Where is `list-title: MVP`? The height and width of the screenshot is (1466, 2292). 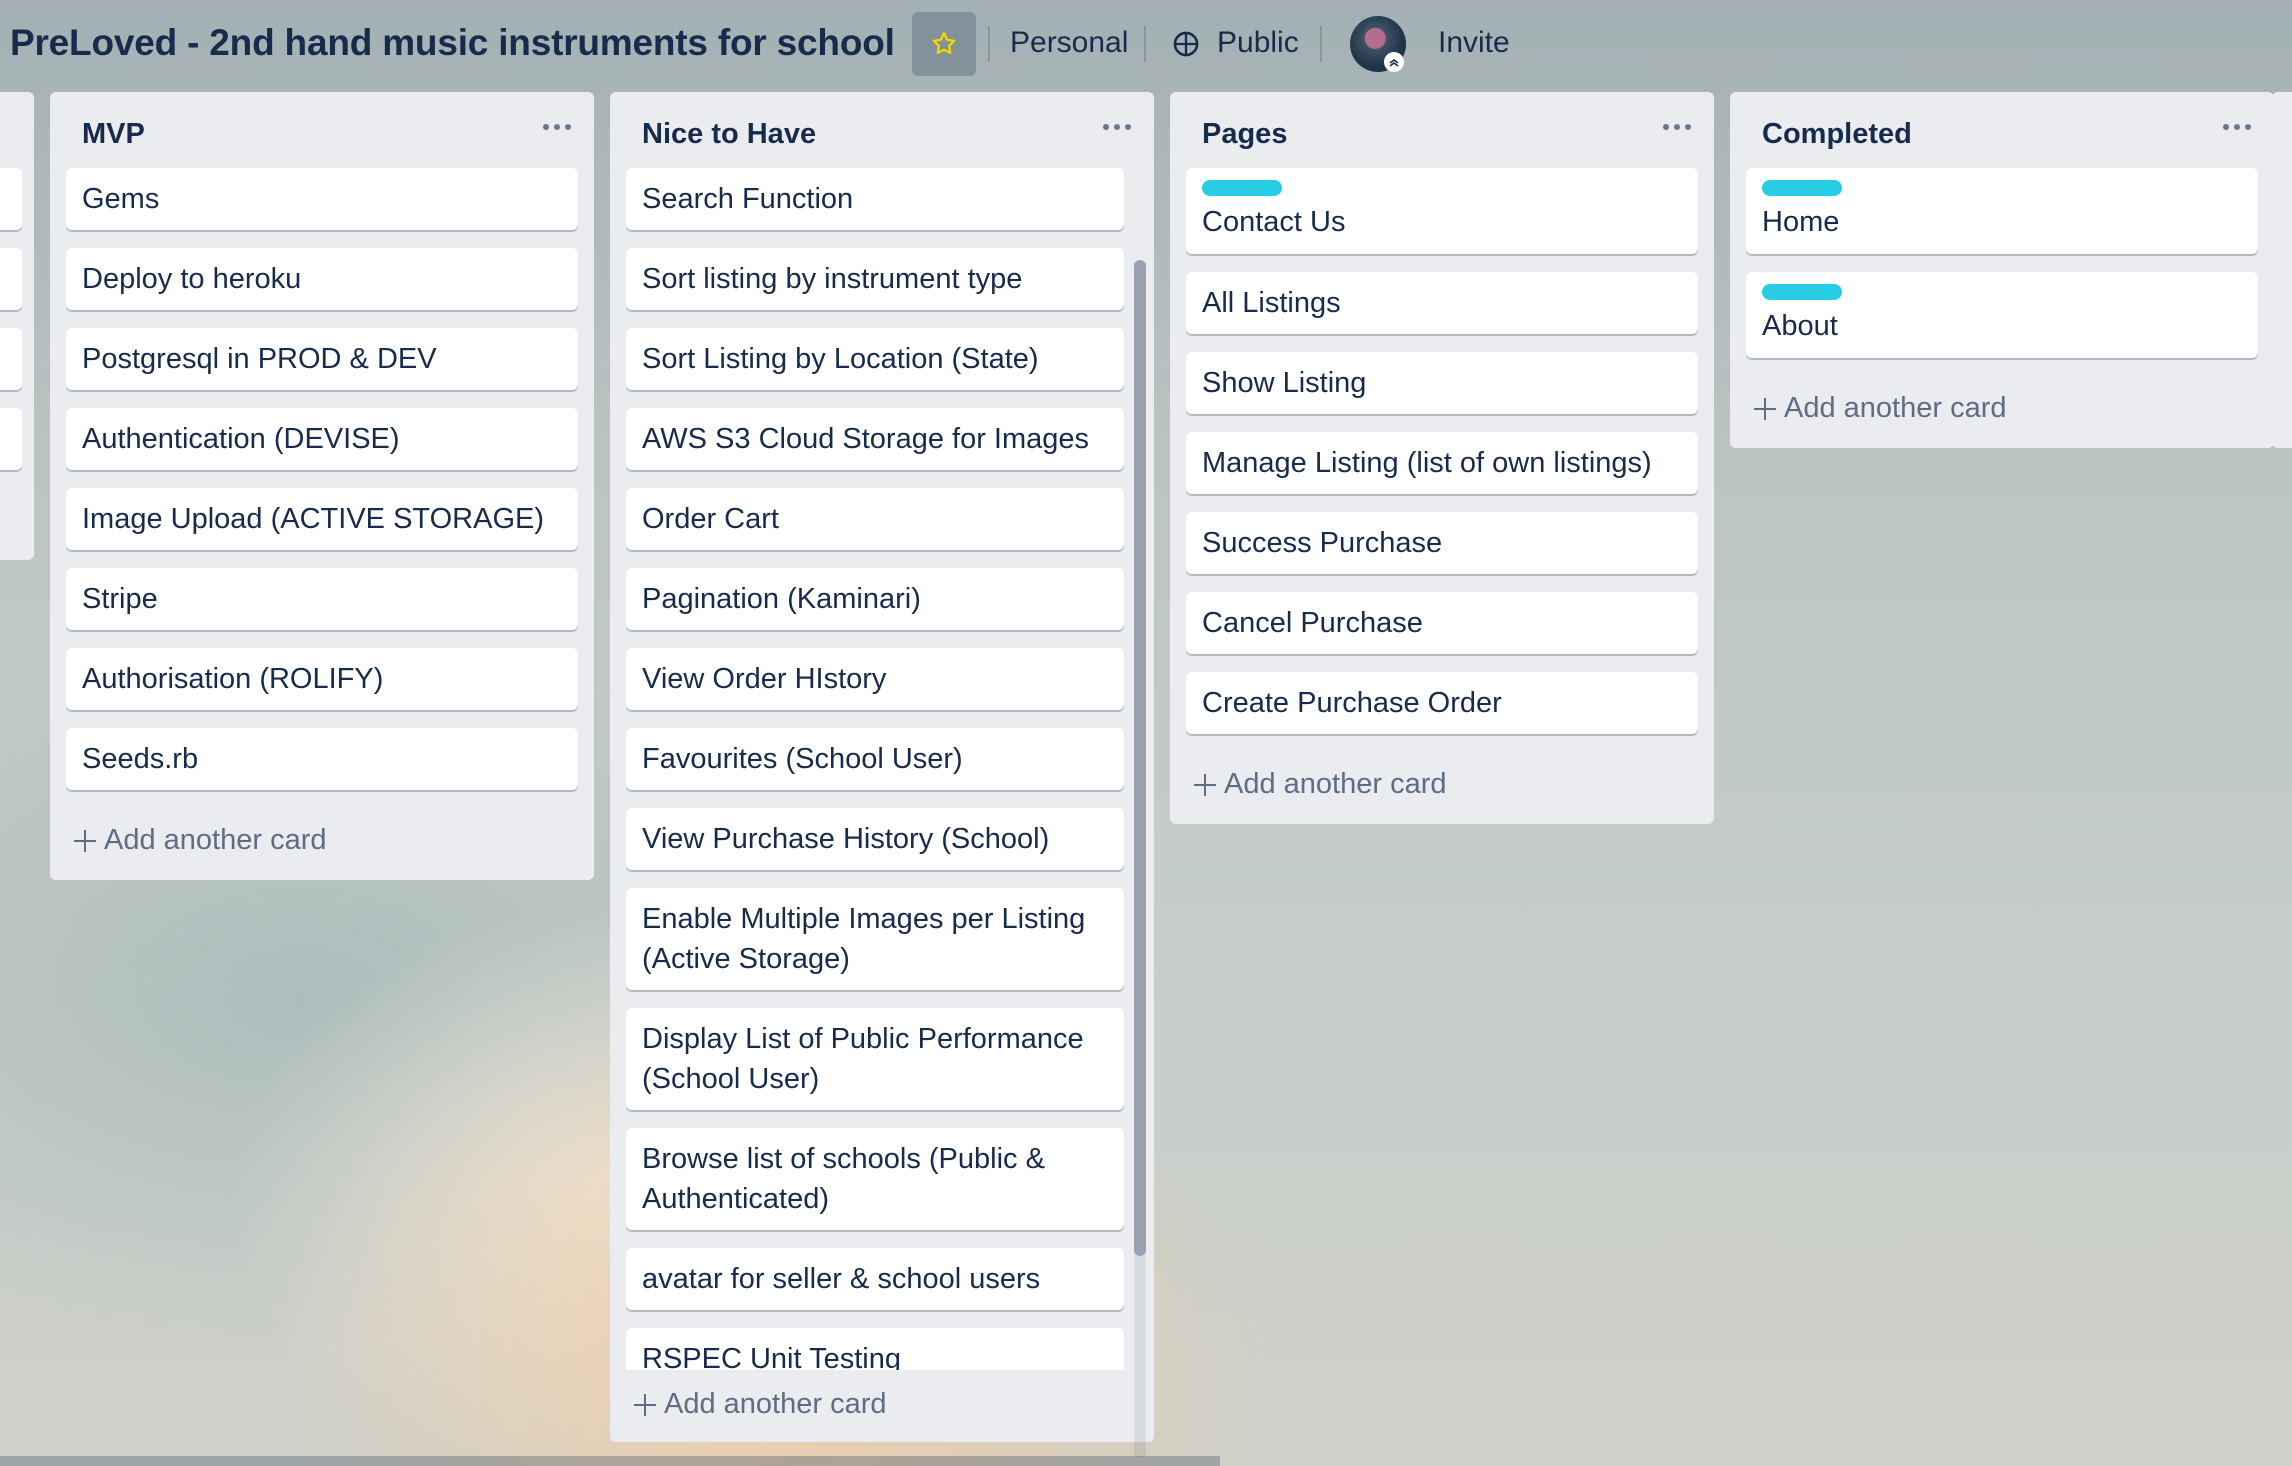 list-title: MVP is located at coordinates (113, 134).